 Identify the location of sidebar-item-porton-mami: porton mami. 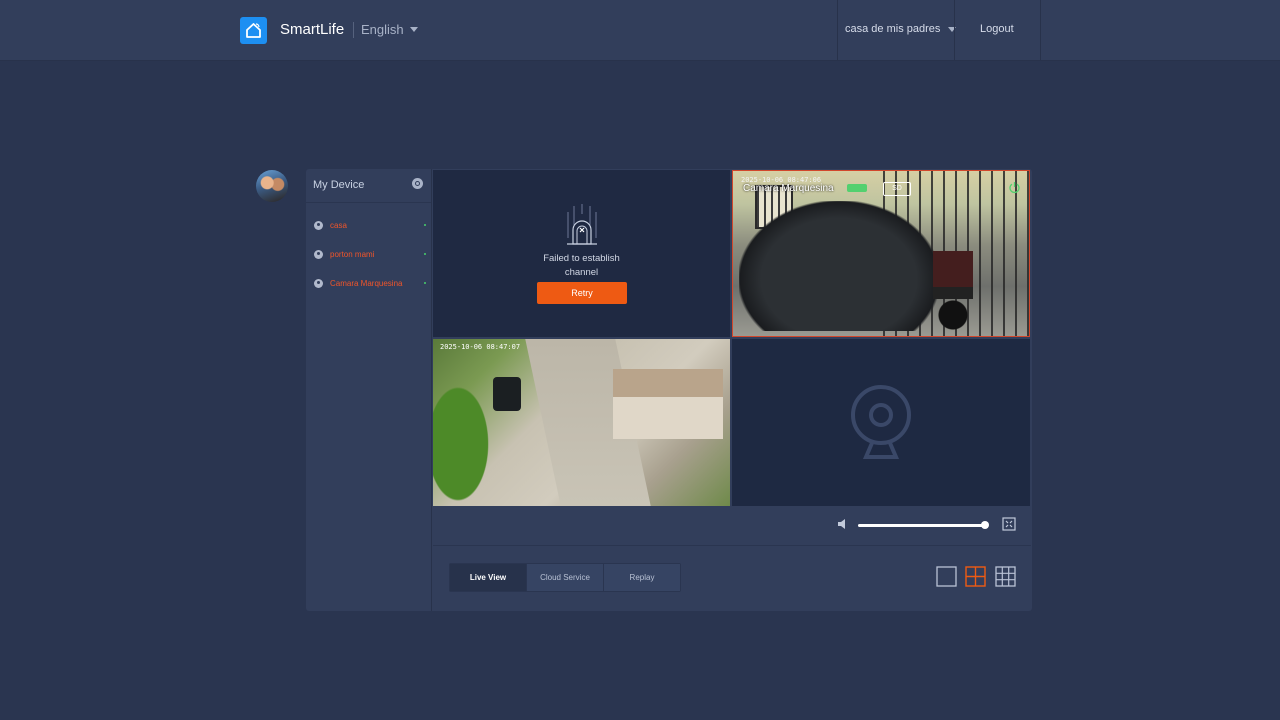
(370, 254).